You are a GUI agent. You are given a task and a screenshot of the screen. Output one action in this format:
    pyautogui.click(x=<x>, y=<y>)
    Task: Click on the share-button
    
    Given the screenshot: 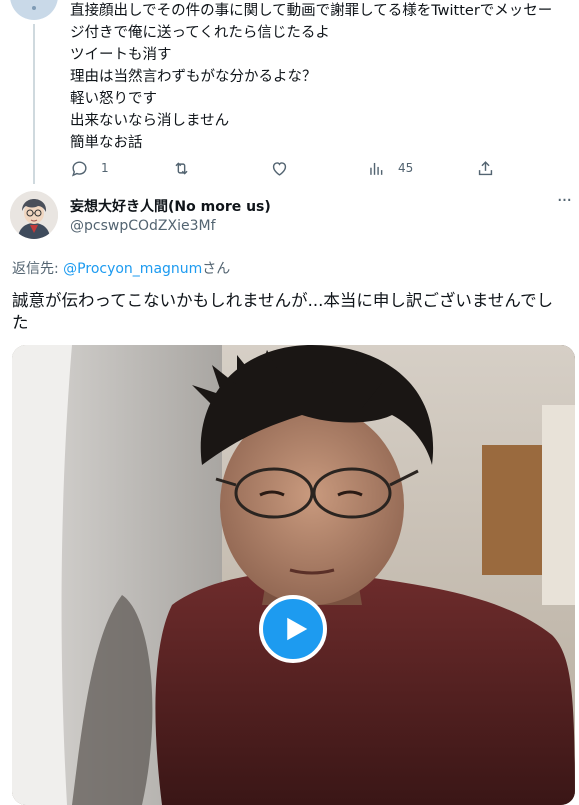 What is the action you would take?
    pyautogui.click(x=485, y=168)
    